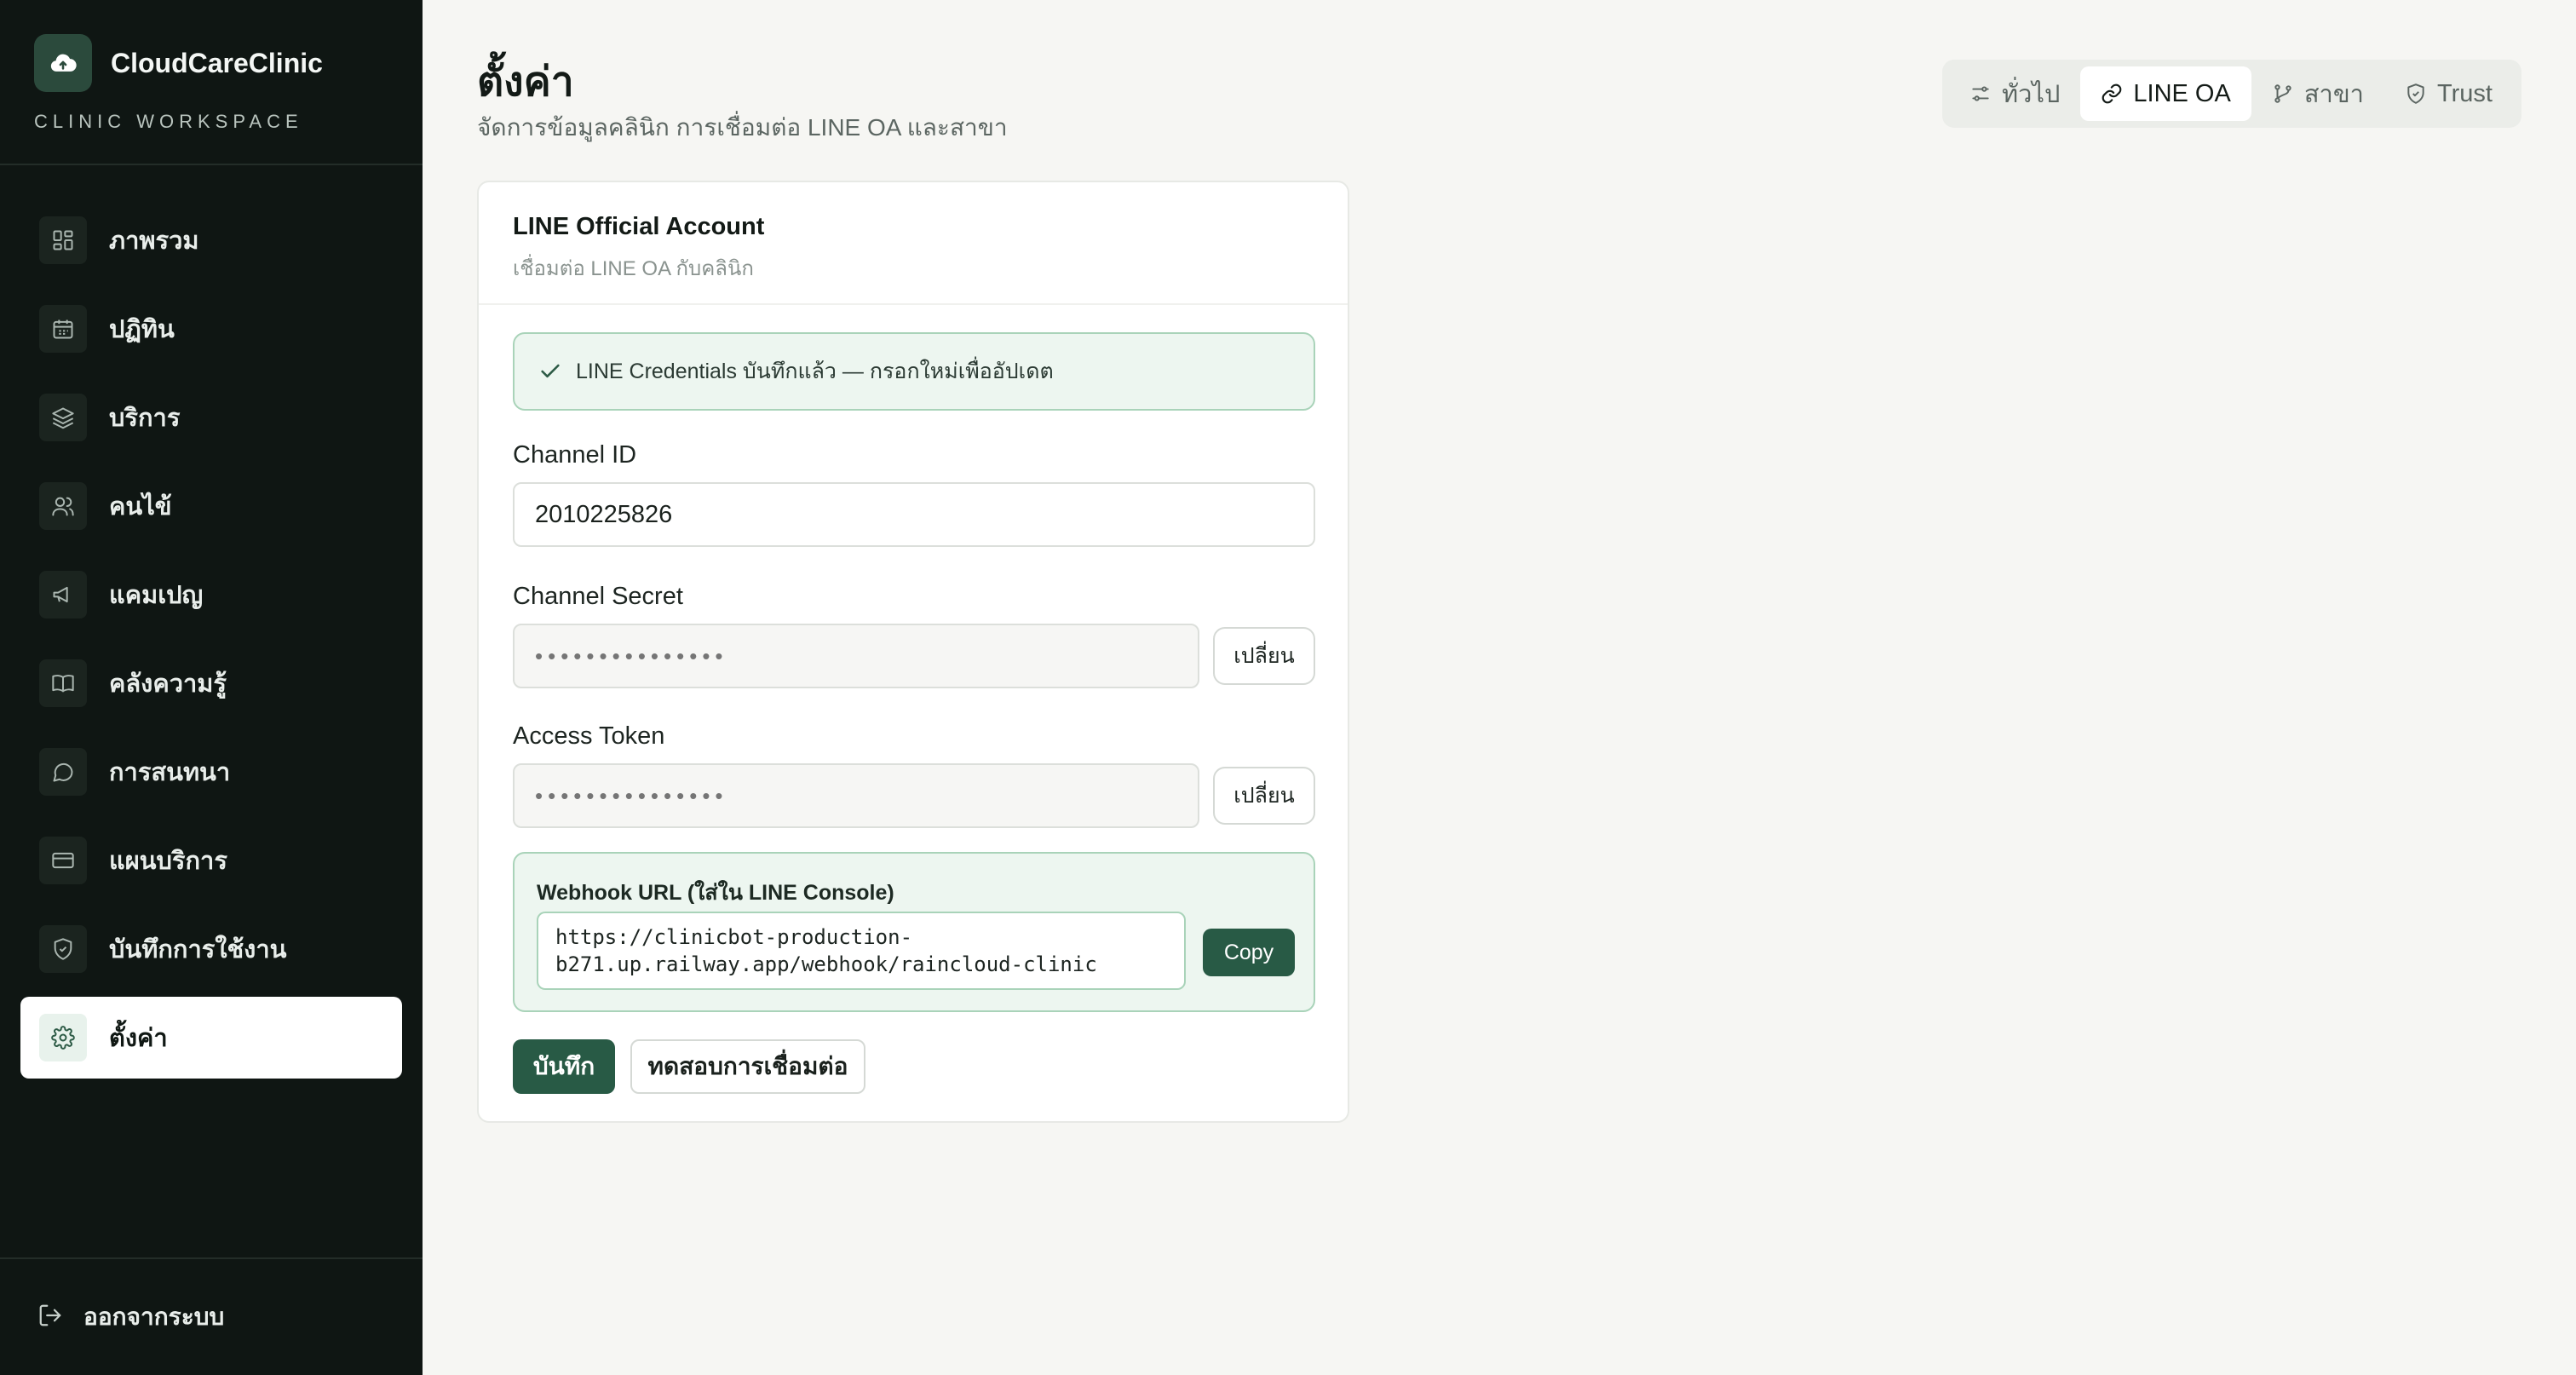 This screenshot has height=1375, width=2576. I want to click on cloud-icon, so click(63, 63).